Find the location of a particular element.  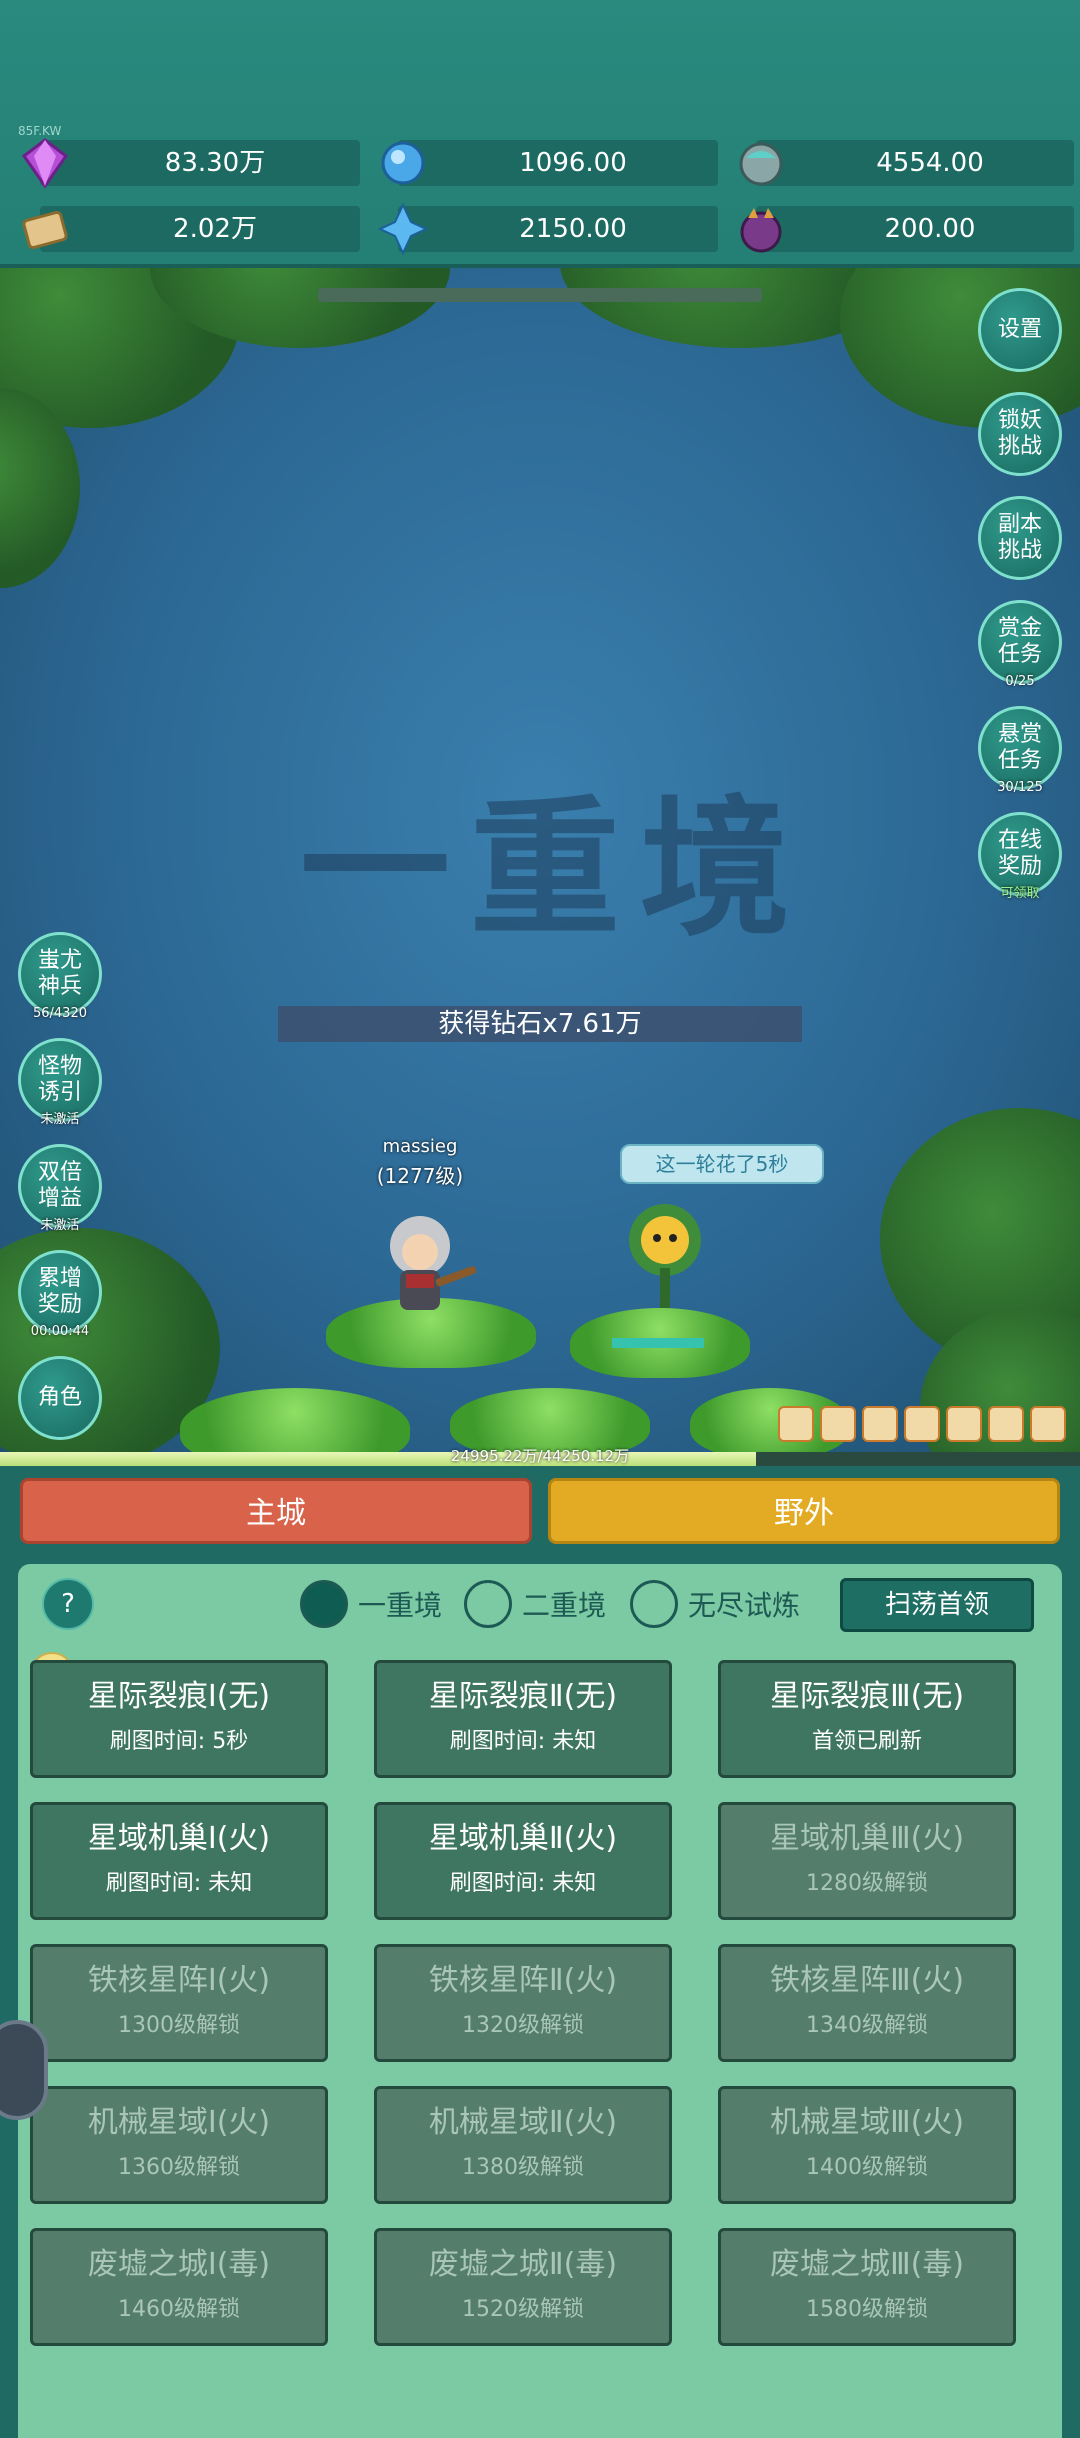

resource-shard: 2150.00 is located at coordinates (547, 229).